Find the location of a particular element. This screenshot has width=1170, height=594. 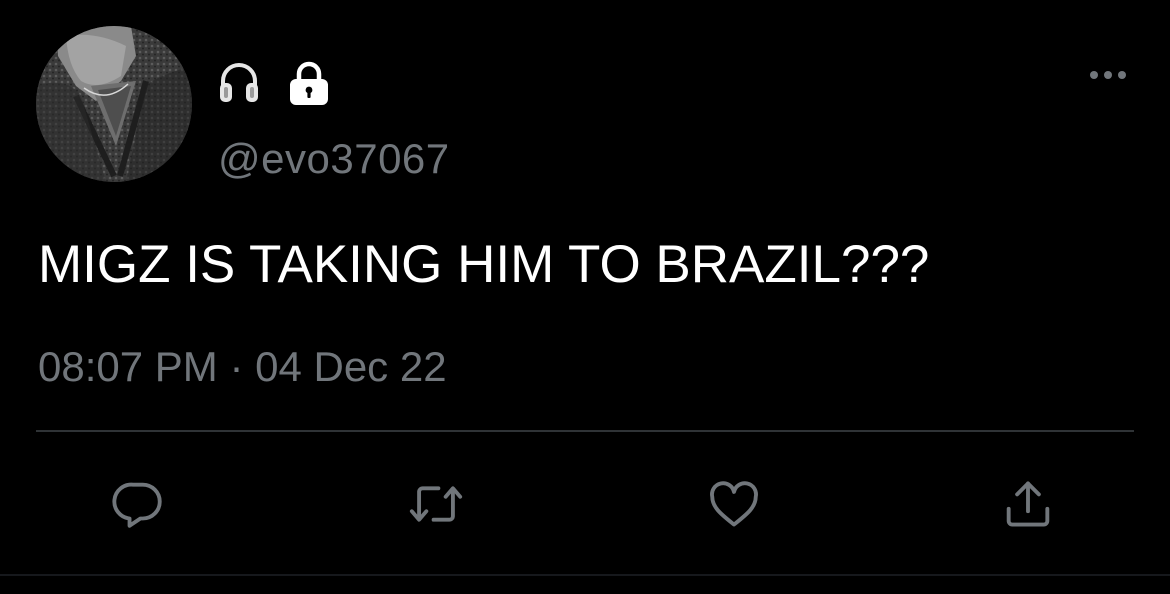

avatar-photo is located at coordinates (114, 104).